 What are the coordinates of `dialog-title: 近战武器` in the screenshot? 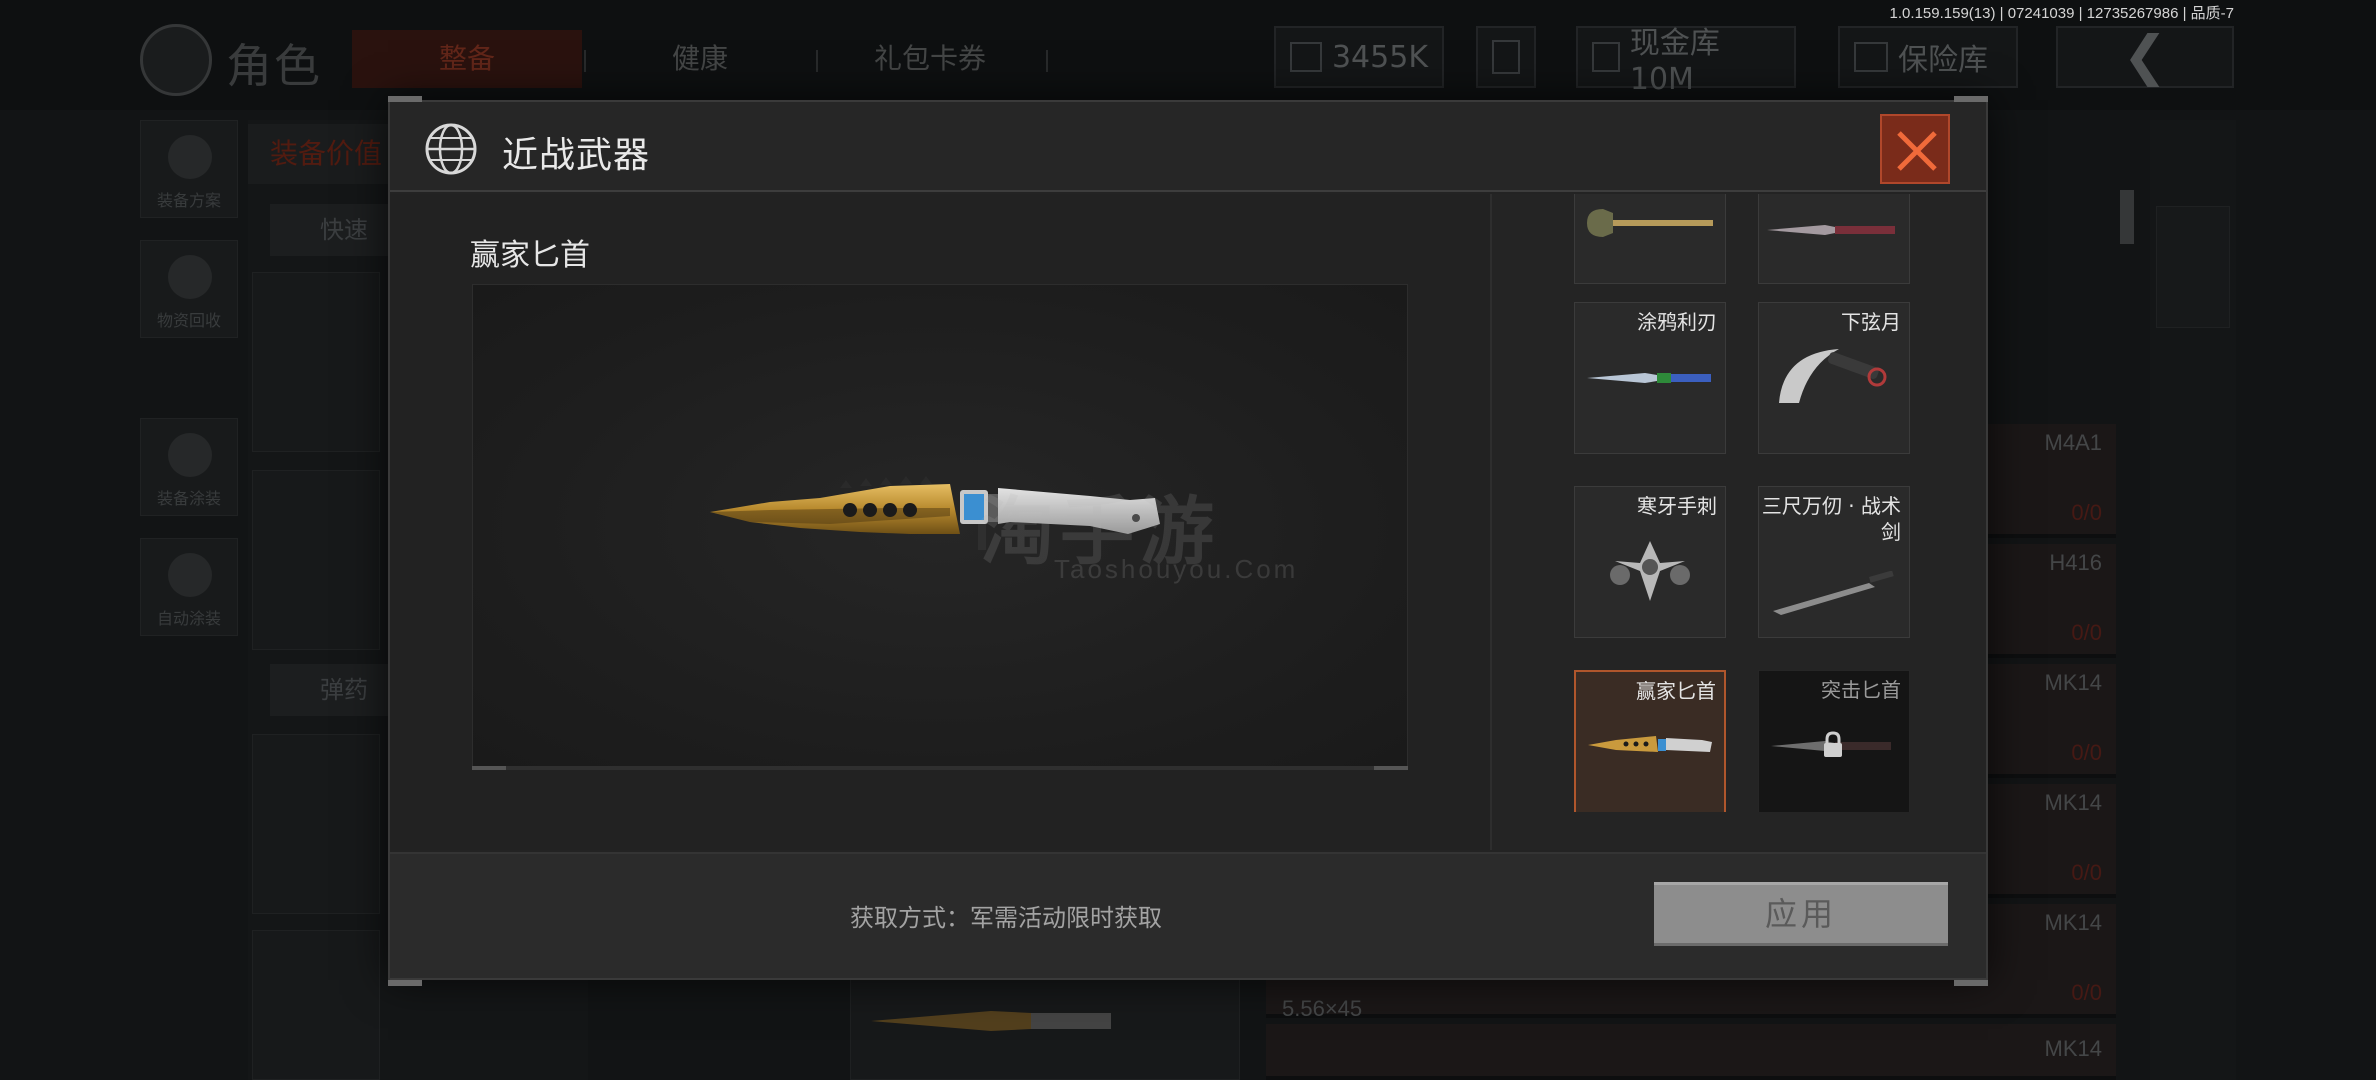 It's located at (576, 155).